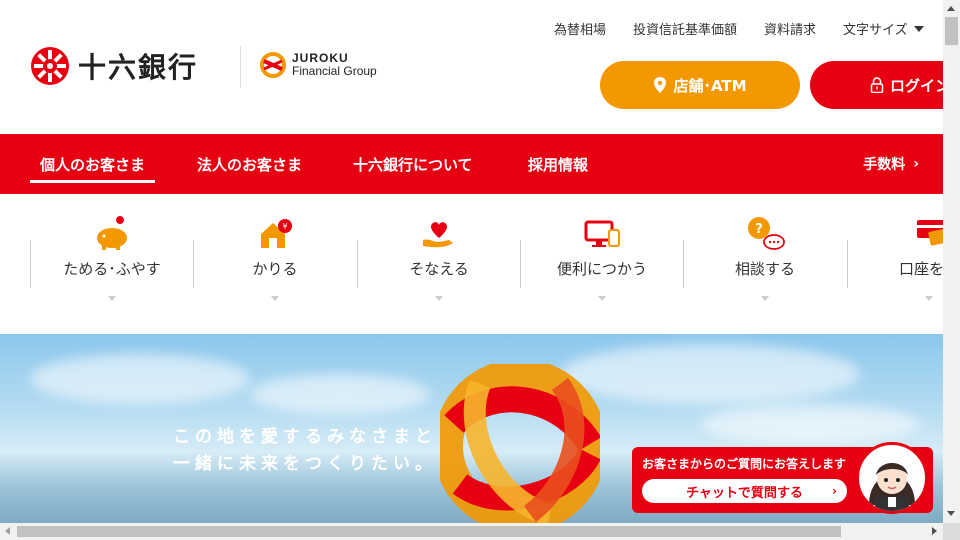  I want to click on font-size-selector: 文字サイズ, so click(893, 28).